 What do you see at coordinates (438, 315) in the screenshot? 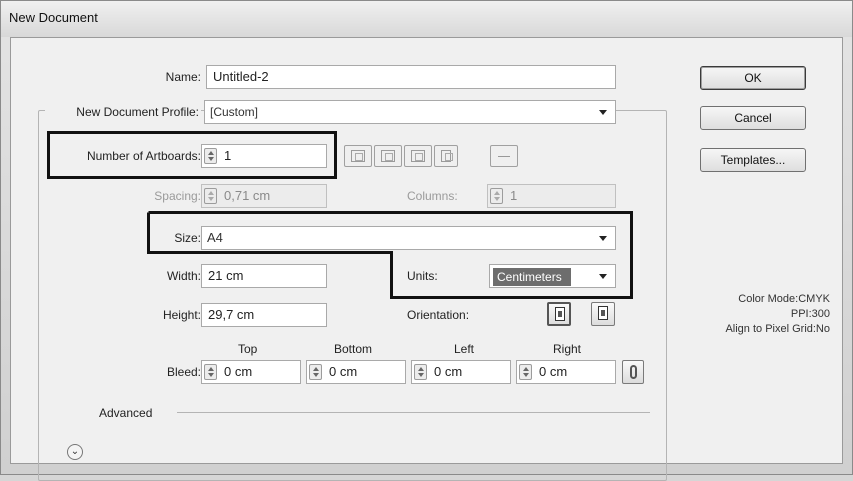
I see `orientation-label: Orientation:` at bounding box center [438, 315].